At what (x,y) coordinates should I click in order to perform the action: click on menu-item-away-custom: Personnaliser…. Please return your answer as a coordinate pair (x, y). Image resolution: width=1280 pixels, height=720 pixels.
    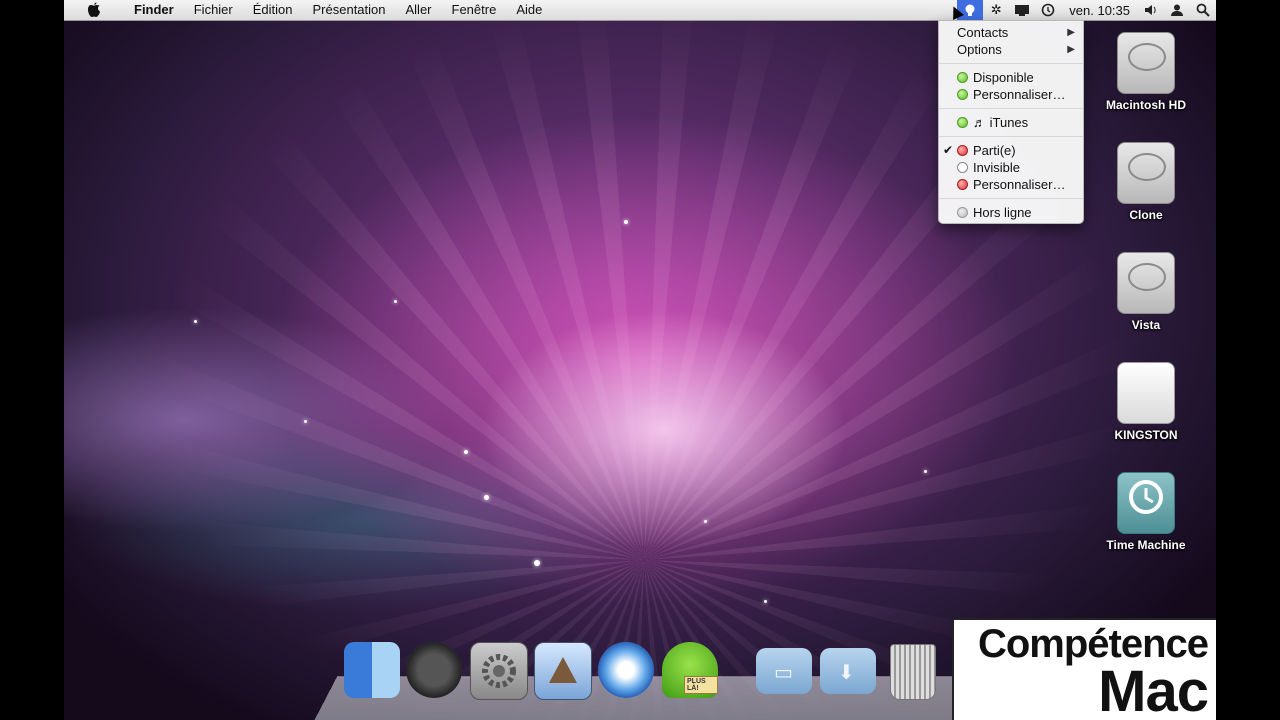
    Looking at the image, I should click on (1011, 184).